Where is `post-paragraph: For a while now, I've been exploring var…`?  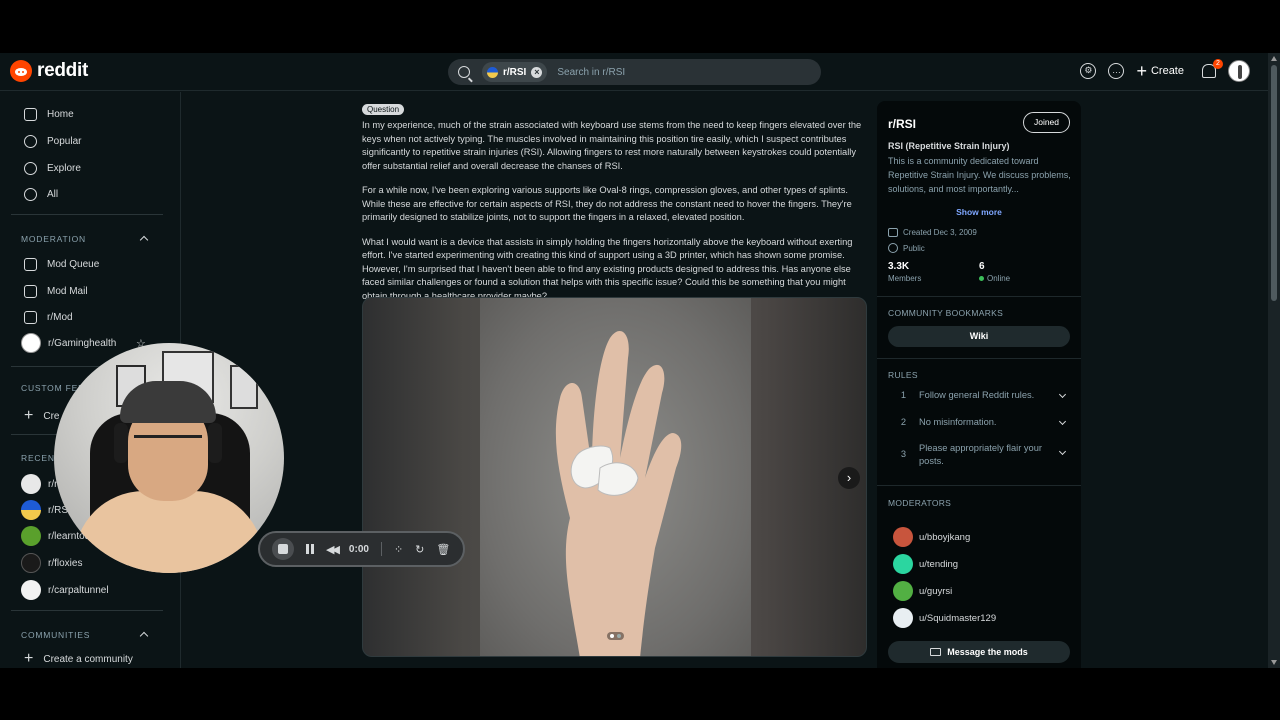 post-paragraph: For a while now, I've been exploring var… is located at coordinates (607, 203).